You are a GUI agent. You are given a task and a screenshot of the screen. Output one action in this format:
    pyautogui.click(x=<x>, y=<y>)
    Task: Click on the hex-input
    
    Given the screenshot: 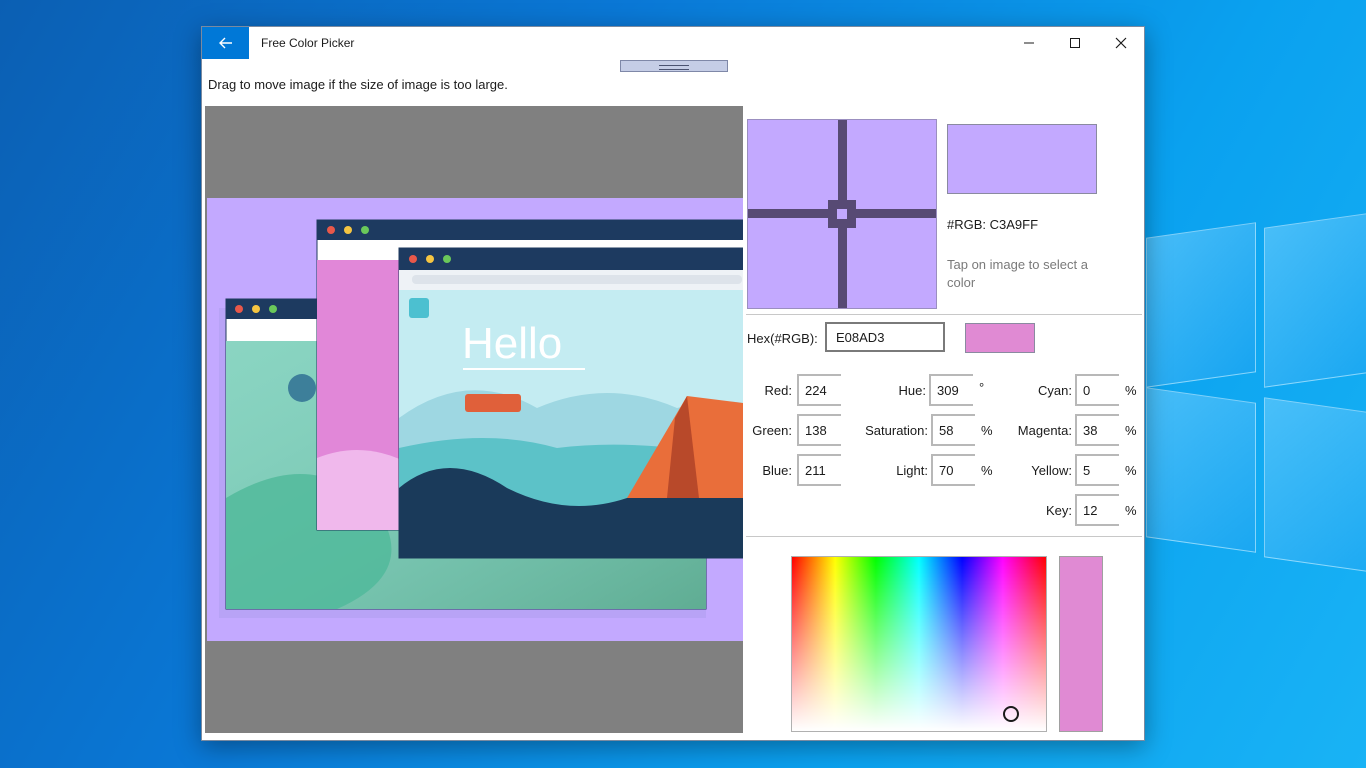 What is the action you would take?
    pyautogui.click(x=885, y=337)
    